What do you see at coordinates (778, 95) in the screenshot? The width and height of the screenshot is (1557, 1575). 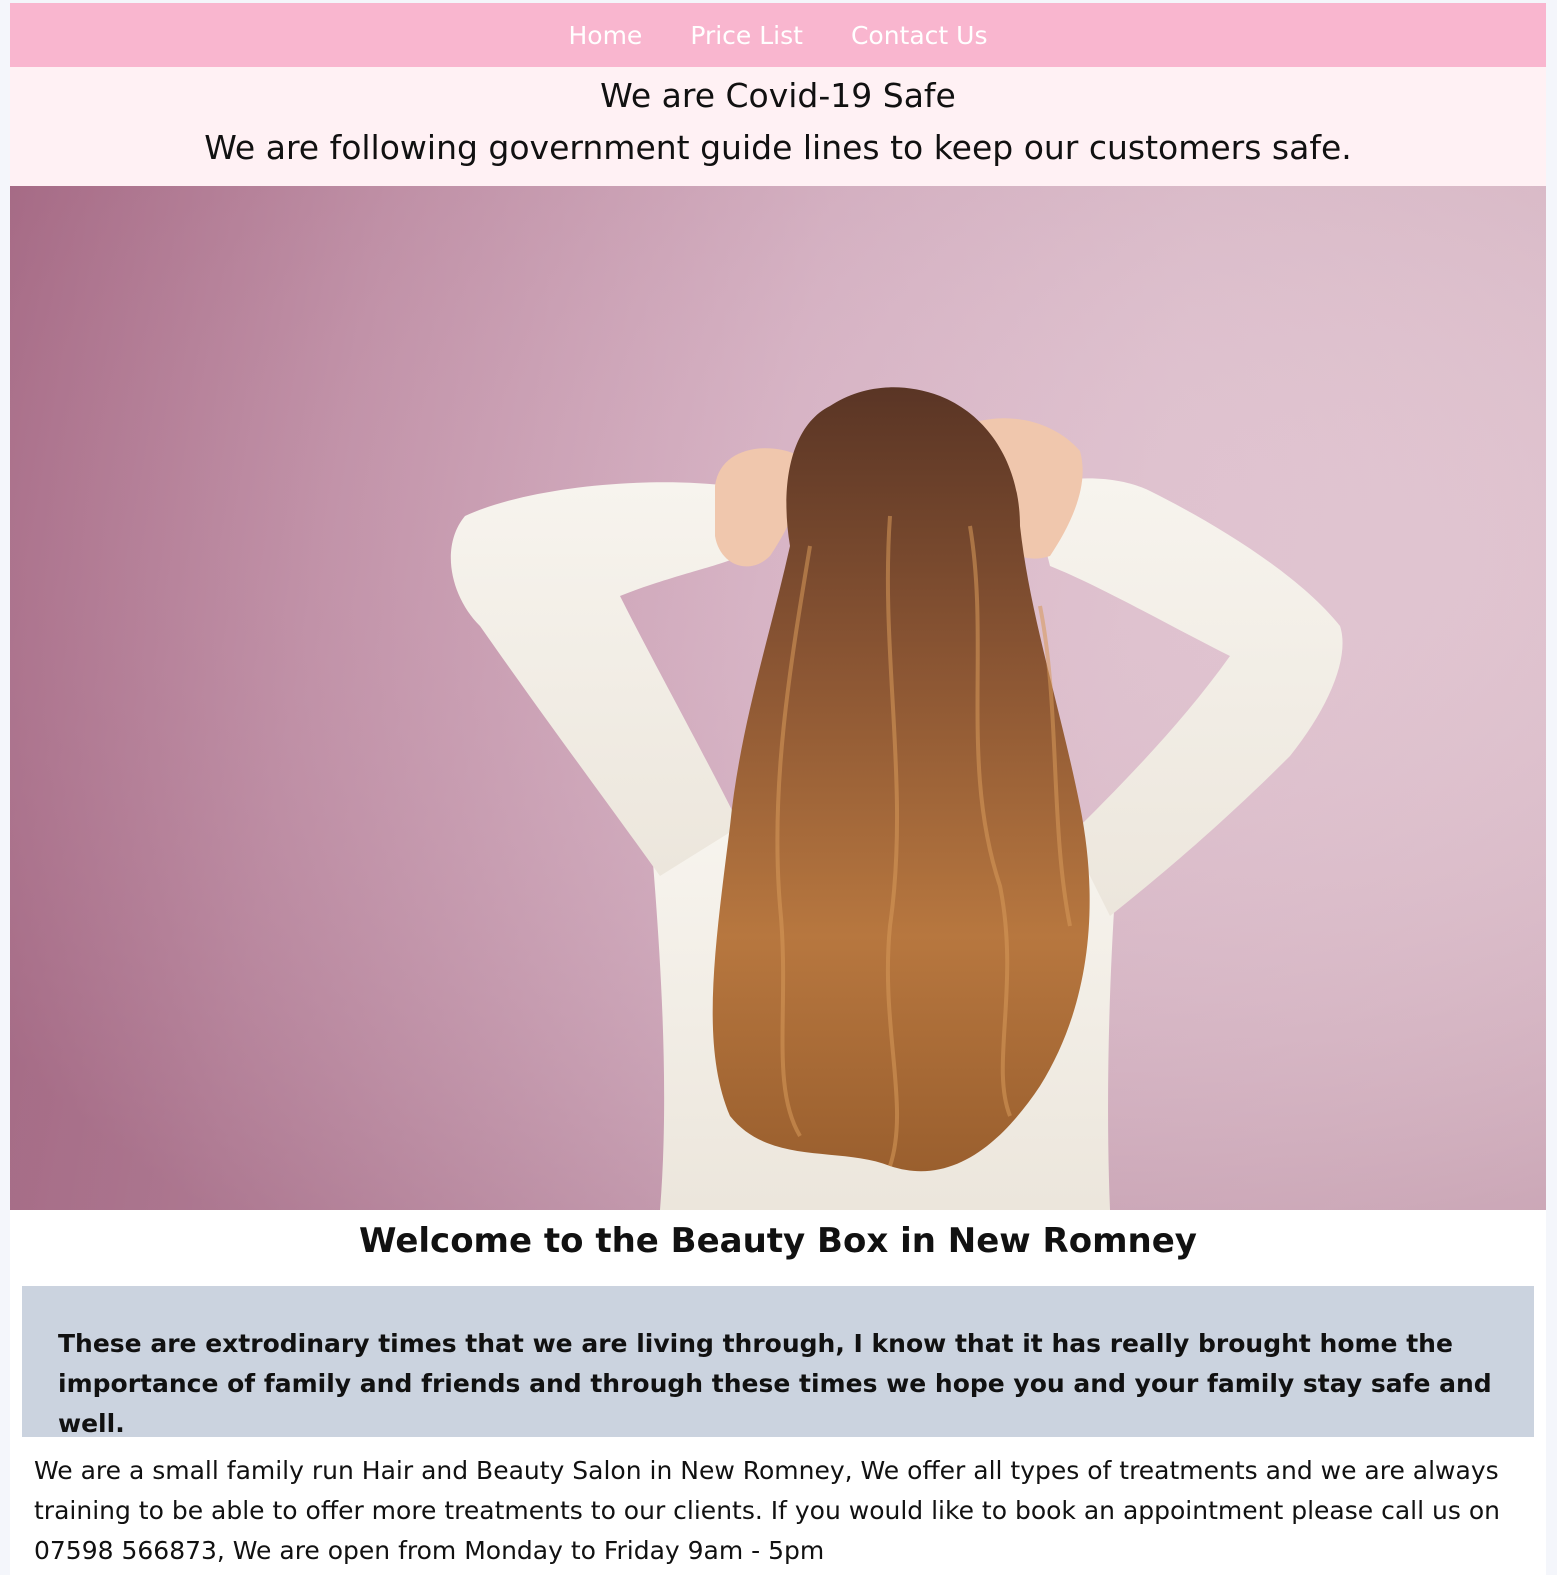 I see `covid-title: We are Covid-19 Safe` at bounding box center [778, 95].